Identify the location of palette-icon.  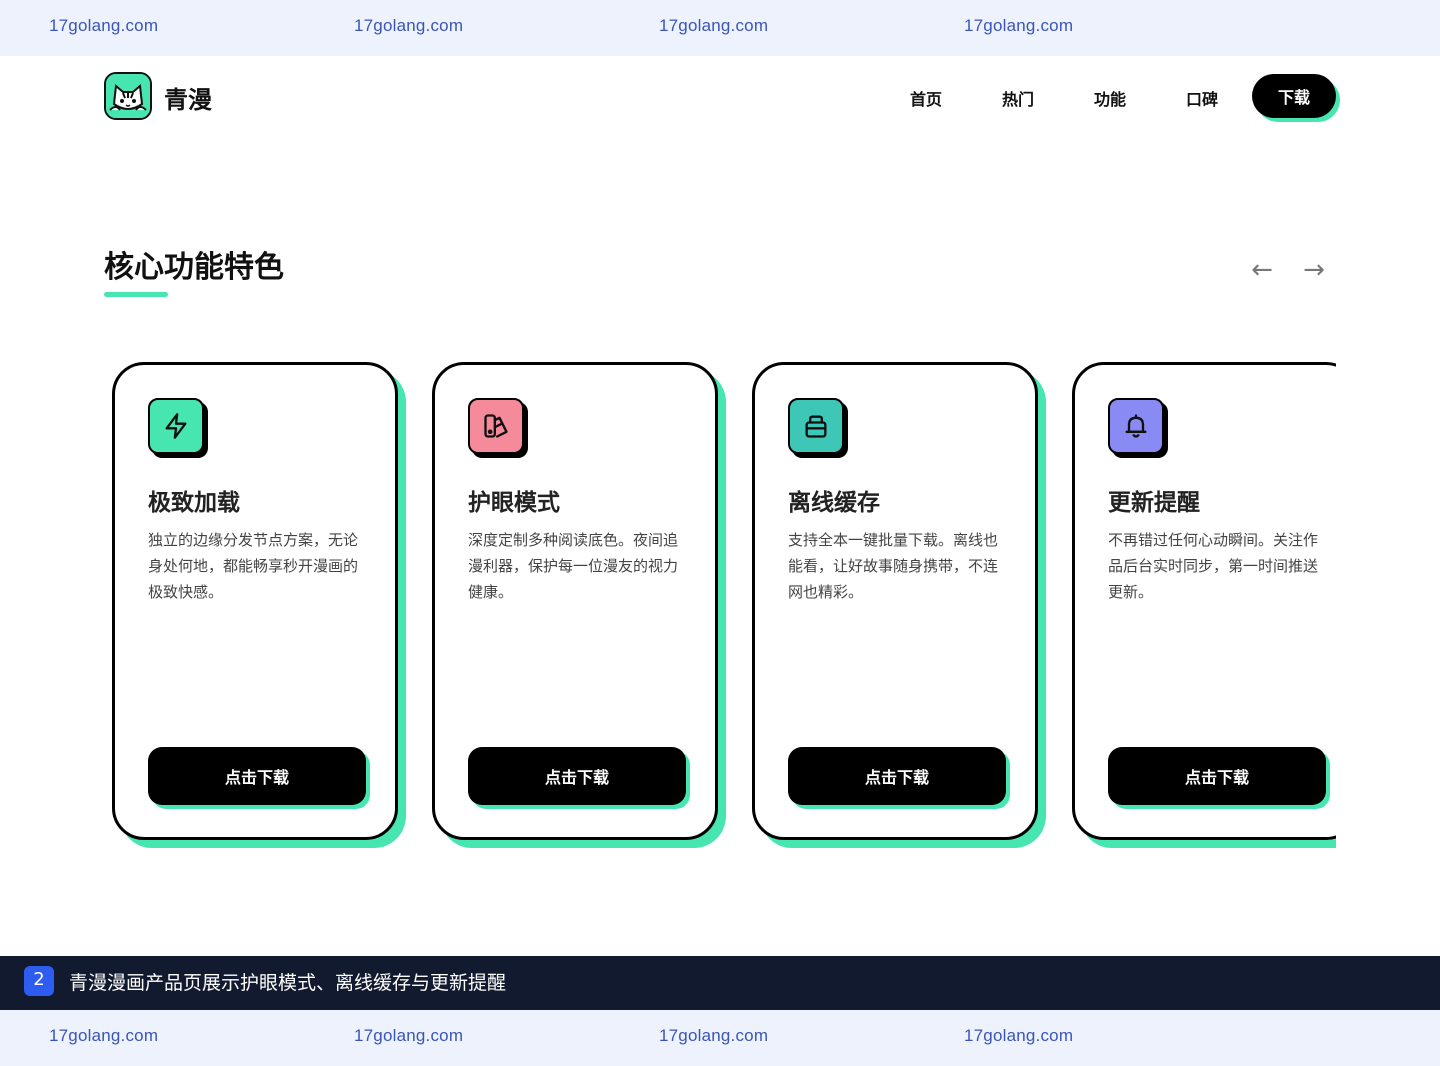
(496, 426).